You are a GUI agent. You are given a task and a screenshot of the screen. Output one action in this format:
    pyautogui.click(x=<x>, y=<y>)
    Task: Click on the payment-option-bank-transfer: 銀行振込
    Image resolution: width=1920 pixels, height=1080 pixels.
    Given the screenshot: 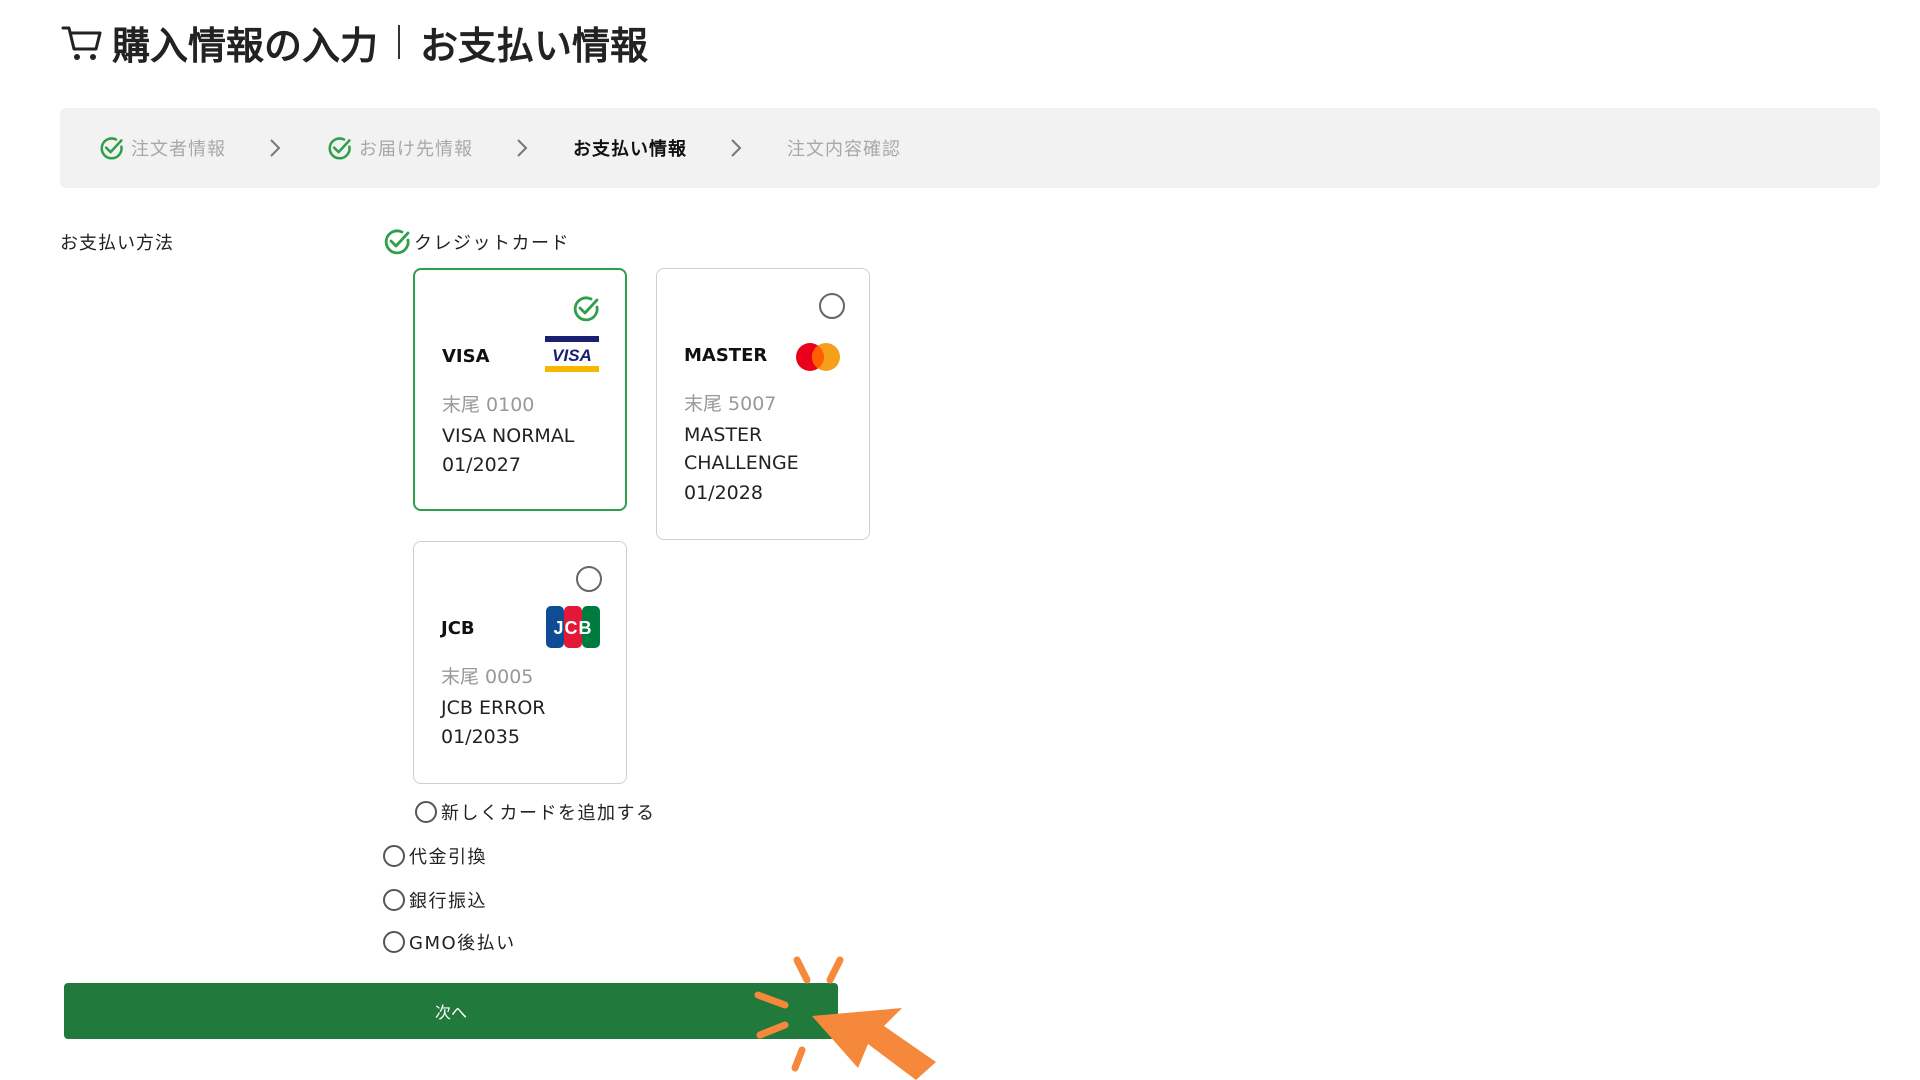 What is the action you would take?
    pyautogui.click(x=435, y=900)
    